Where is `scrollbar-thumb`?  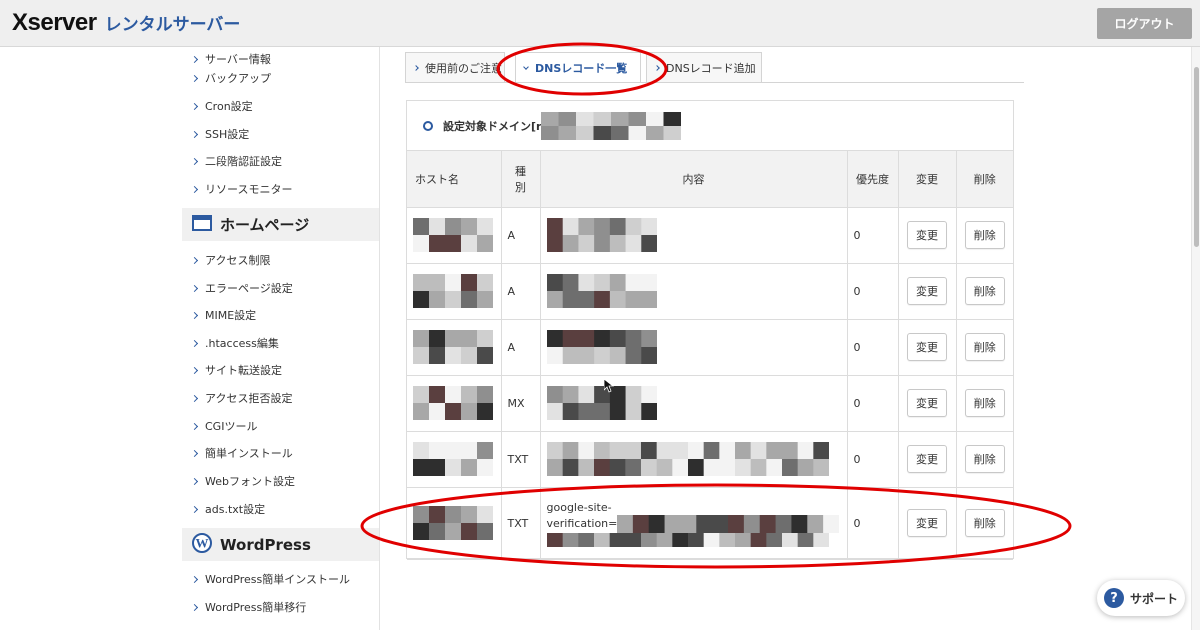 scrollbar-thumb is located at coordinates (1196, 157).